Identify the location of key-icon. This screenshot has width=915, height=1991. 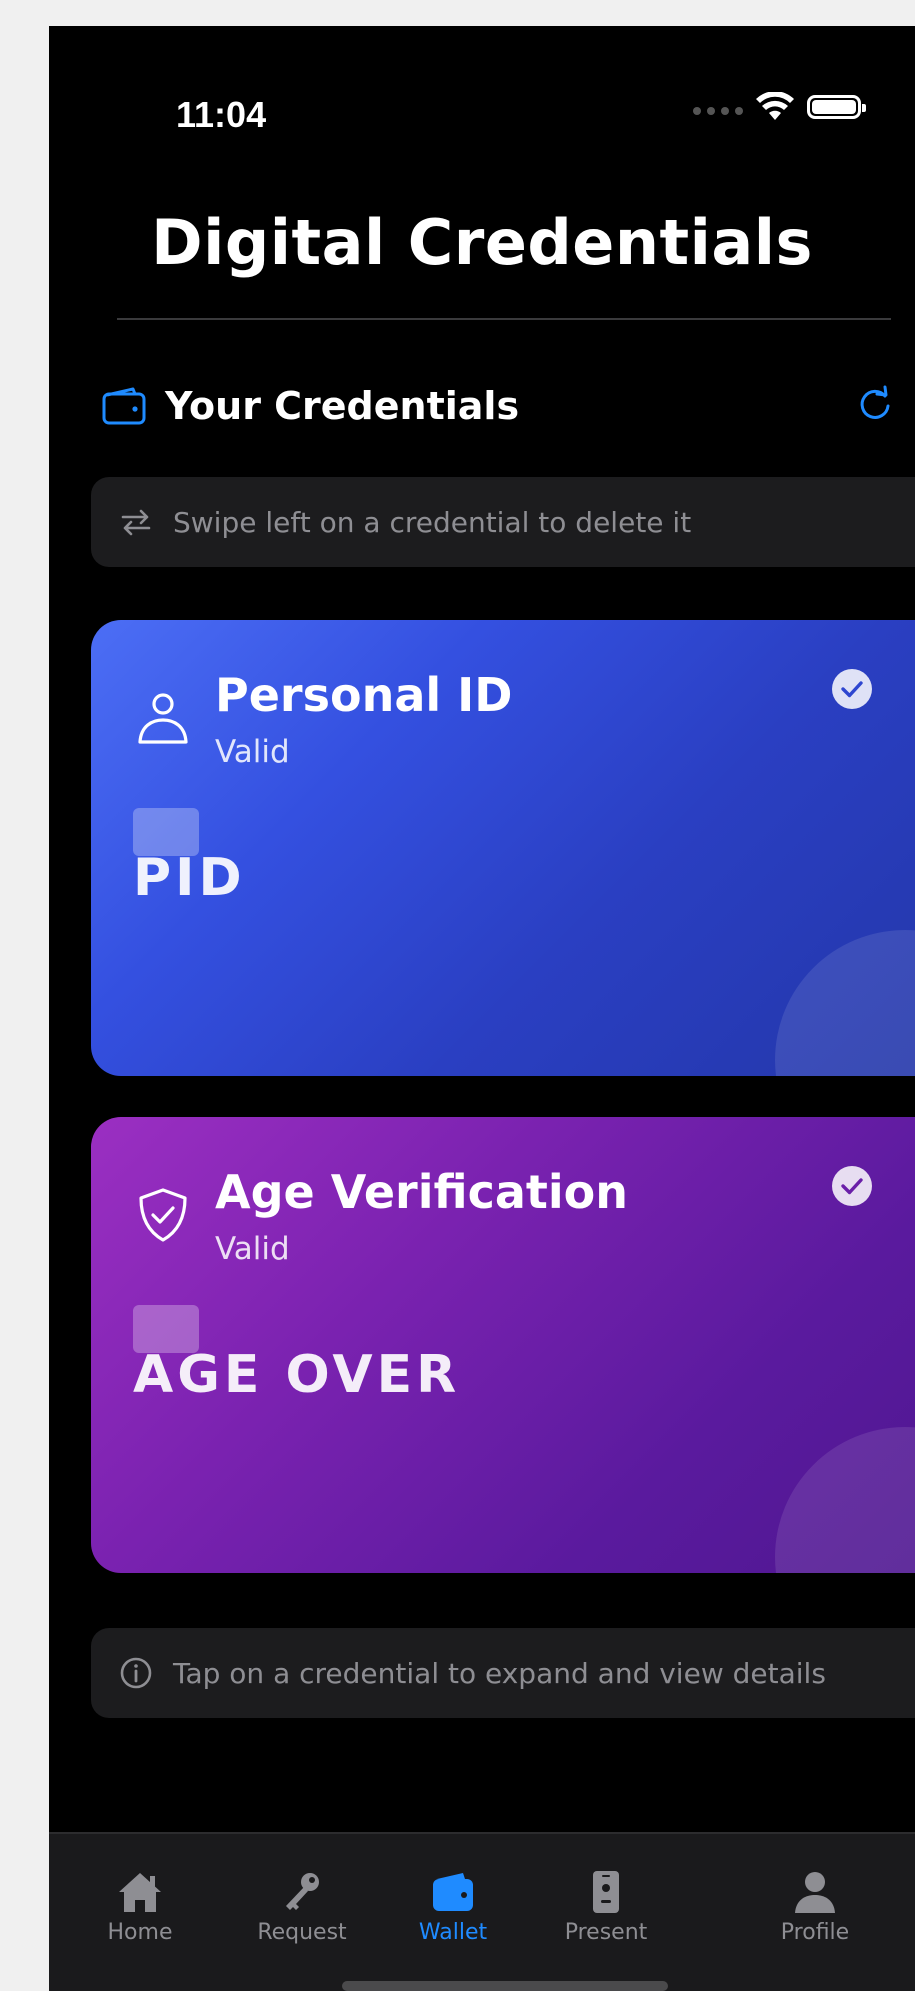
(302, 1891).